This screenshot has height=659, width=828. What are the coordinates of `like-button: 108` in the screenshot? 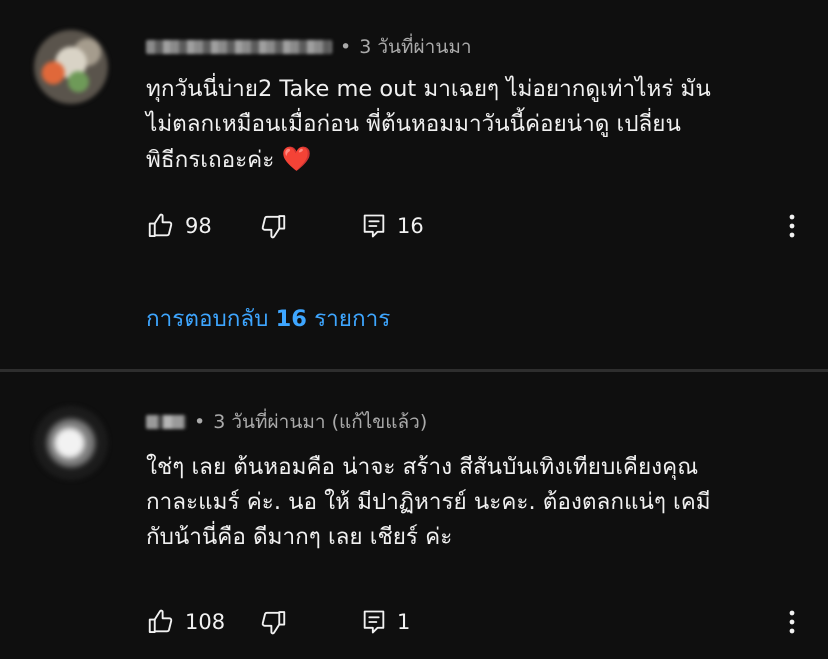 It's located at (185, 622).